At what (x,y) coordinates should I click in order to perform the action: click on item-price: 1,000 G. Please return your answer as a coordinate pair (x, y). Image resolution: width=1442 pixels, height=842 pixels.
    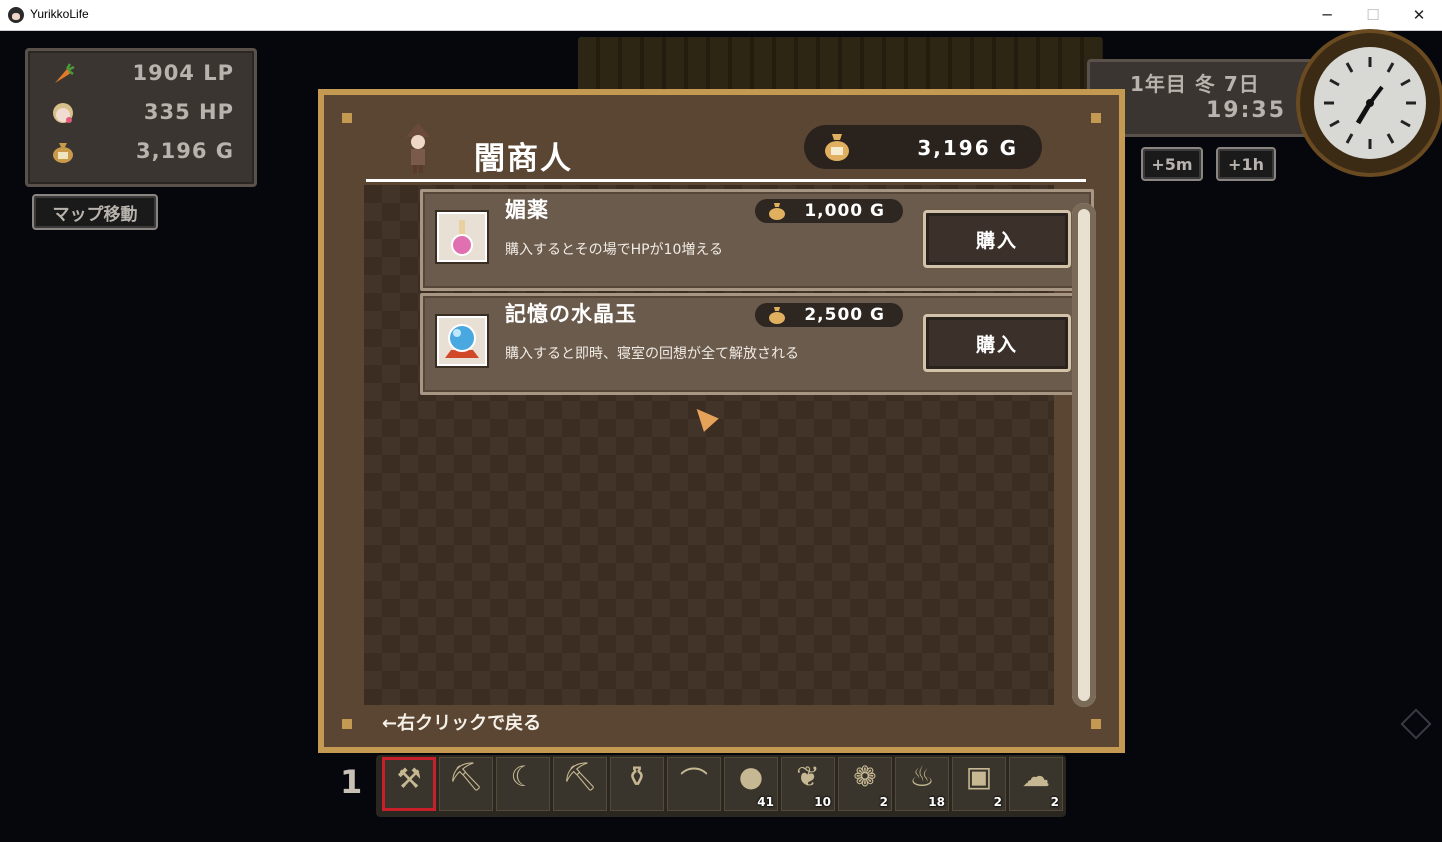
    Looking at the image, I should click on (829, 211).